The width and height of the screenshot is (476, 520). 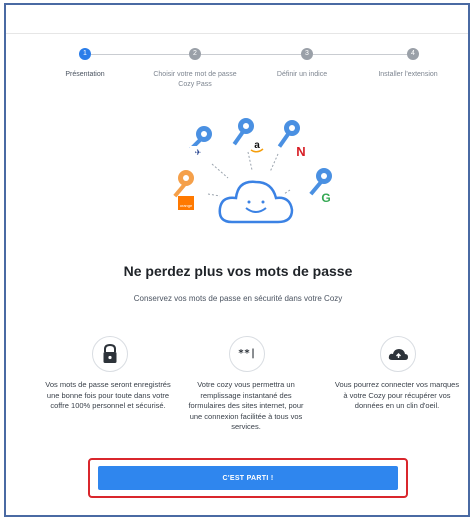 What do you see at coordinates (300, 151) in the screenshot?
I see `netflix-letter: N` at bounding box center [300, 151].